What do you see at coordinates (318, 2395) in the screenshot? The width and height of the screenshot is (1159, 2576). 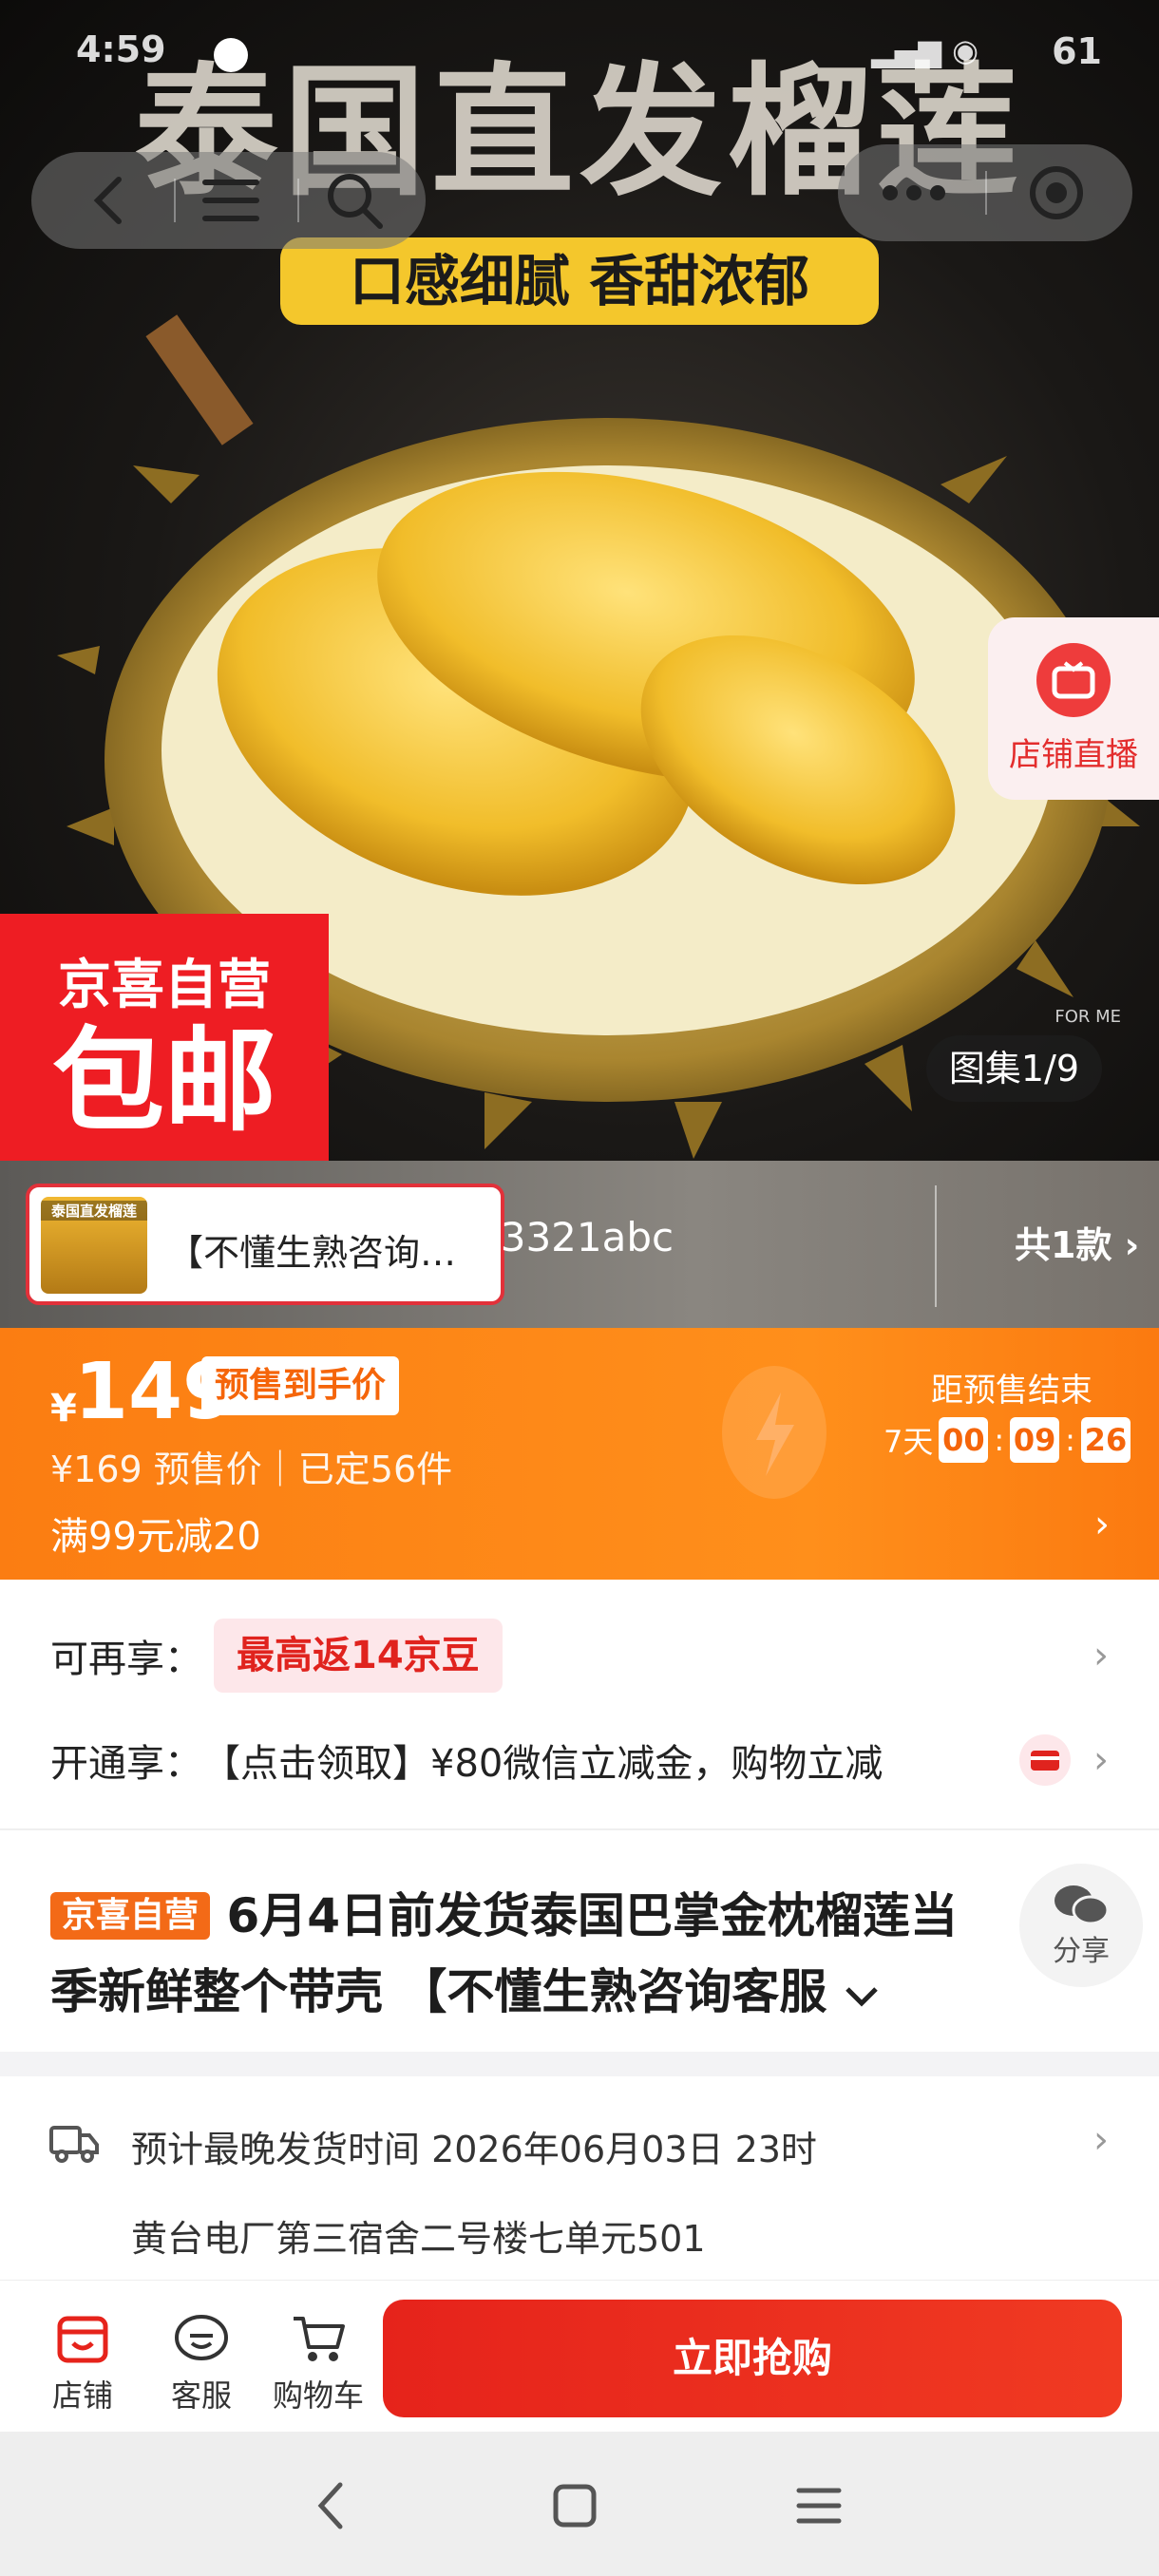 I see `cart-label: 购物车` at bounding box center [318, 2395].